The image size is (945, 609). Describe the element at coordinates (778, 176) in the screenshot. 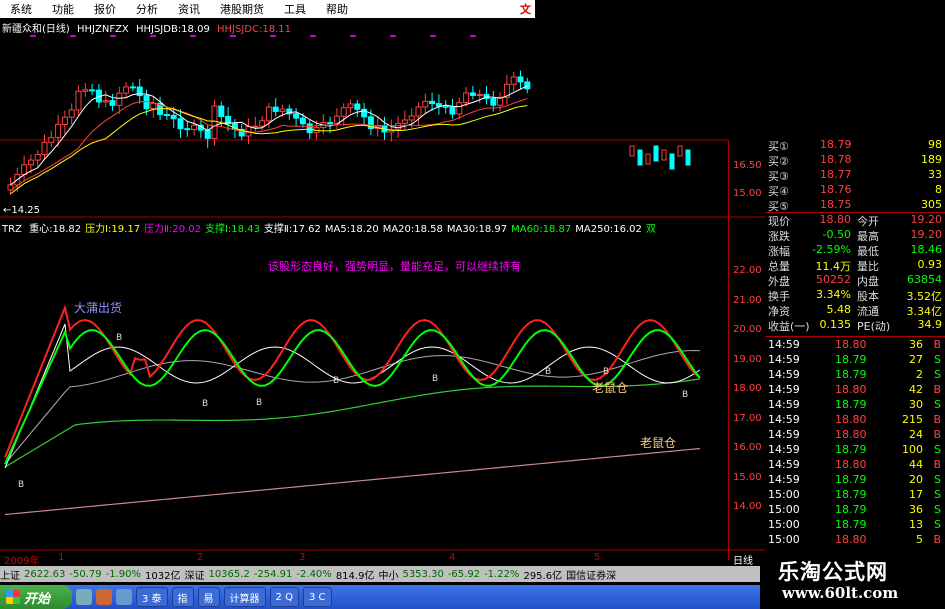

I see `bid-label: 买③` at that location.